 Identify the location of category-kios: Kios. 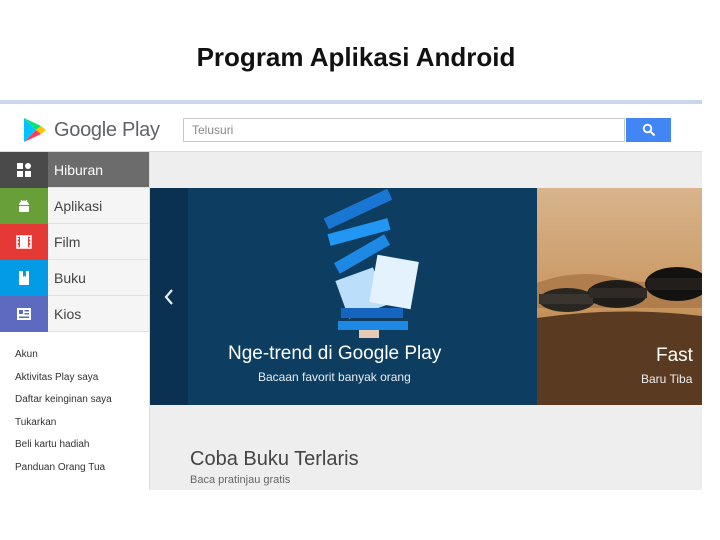
(74, 313).